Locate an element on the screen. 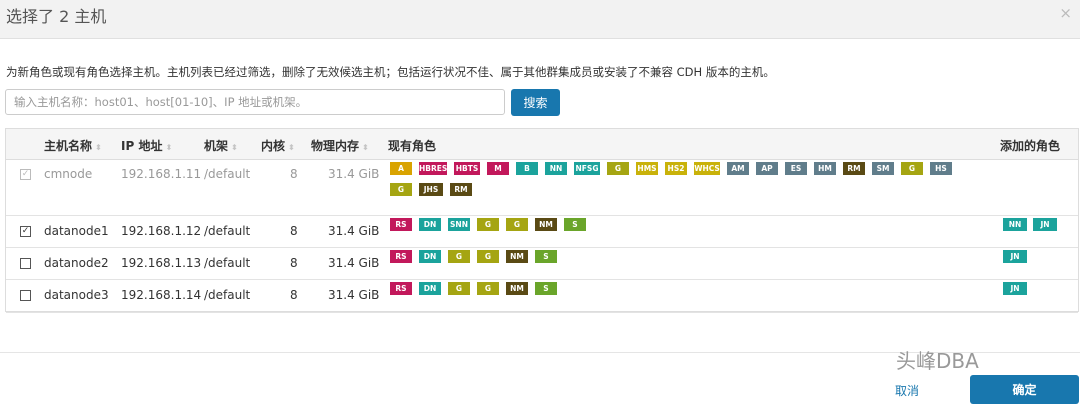 The height and width of the screenshot is (406, 1080). col-hostname: 主机名称 ⬍ is located at coordinates (73, 145).